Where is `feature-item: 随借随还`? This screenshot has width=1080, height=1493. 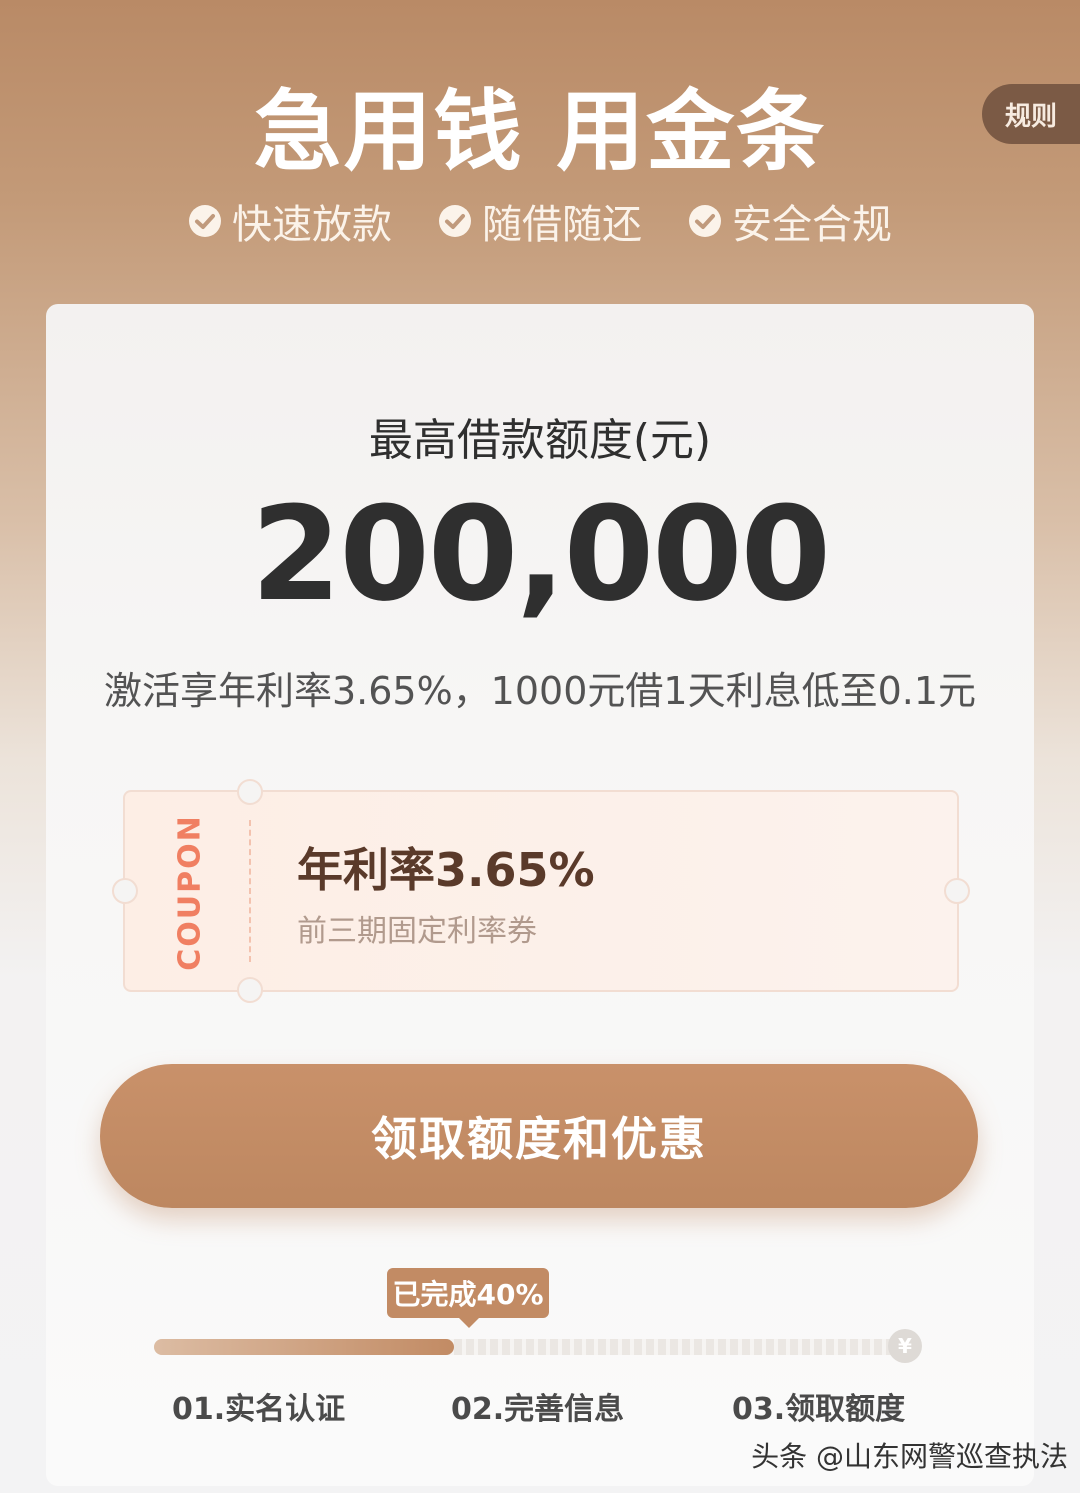 feature-item: 随借随还 is located at coordinates (540, 221).